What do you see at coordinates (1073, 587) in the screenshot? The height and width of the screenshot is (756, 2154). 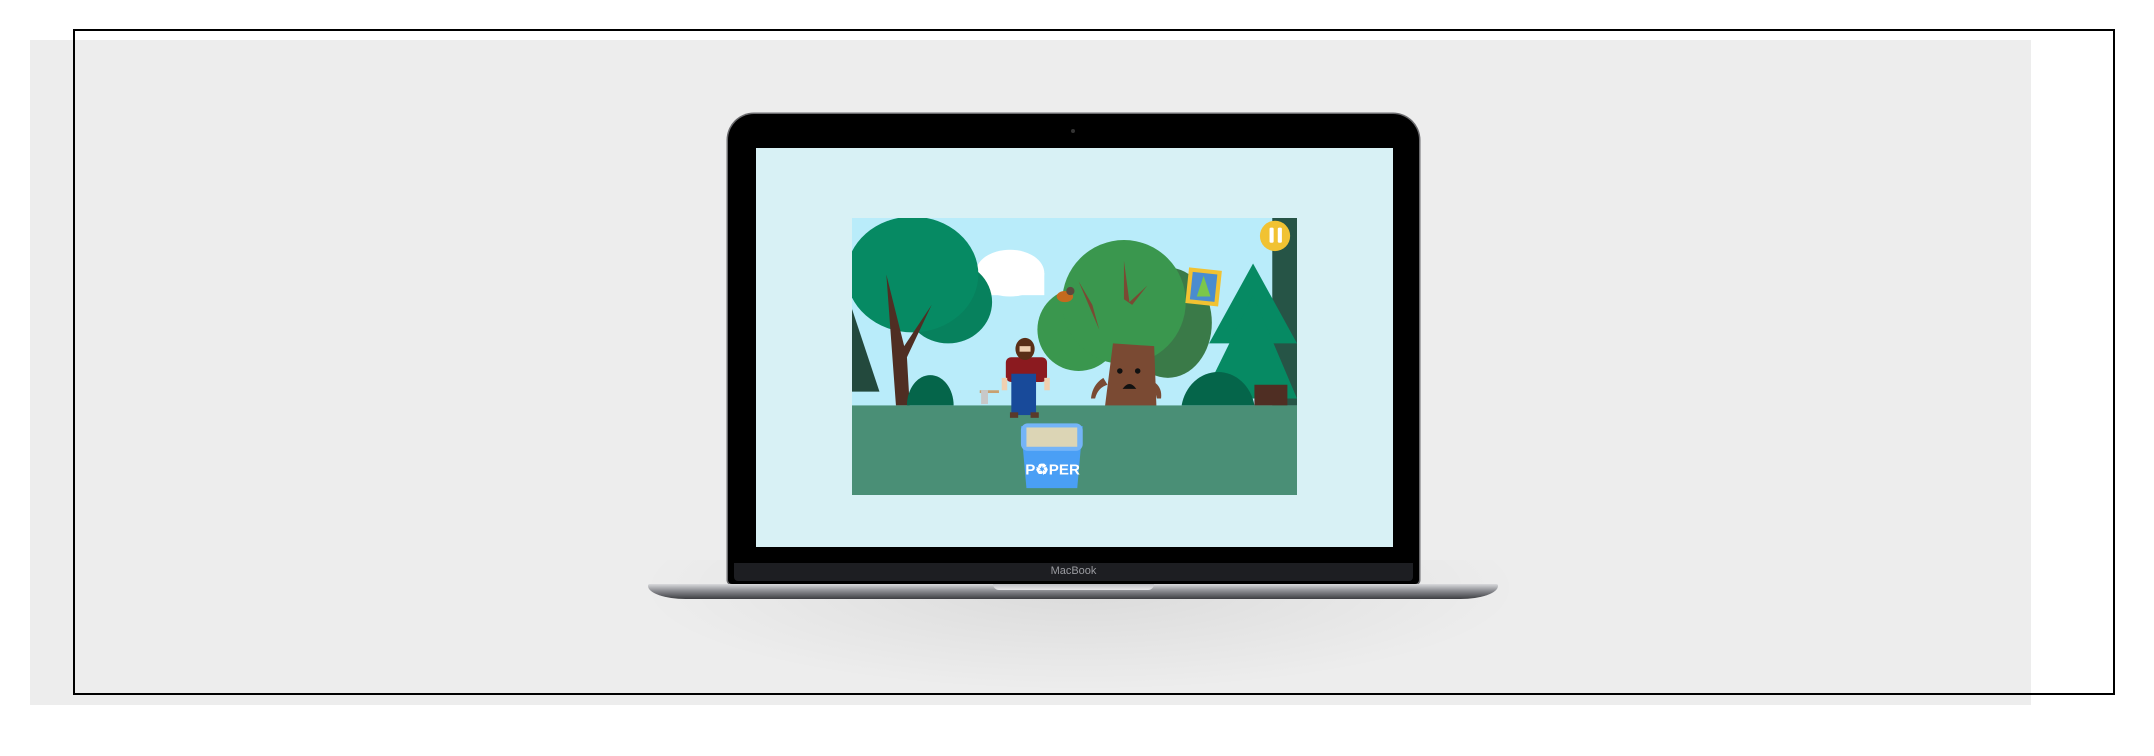 I see `laptop-notch` at bounding box center [1073, 587].